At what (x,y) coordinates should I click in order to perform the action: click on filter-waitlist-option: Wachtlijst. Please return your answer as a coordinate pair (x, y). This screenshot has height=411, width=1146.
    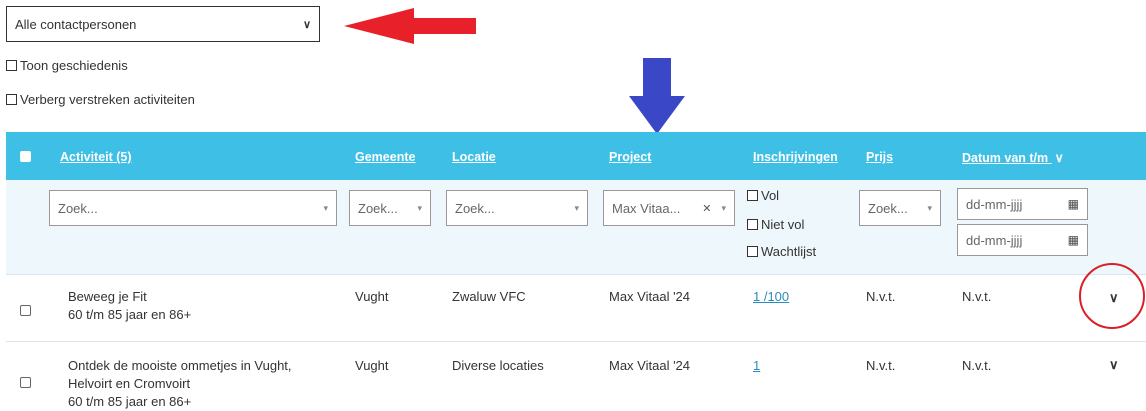
    Looking at the image, I should click on (781, 251).